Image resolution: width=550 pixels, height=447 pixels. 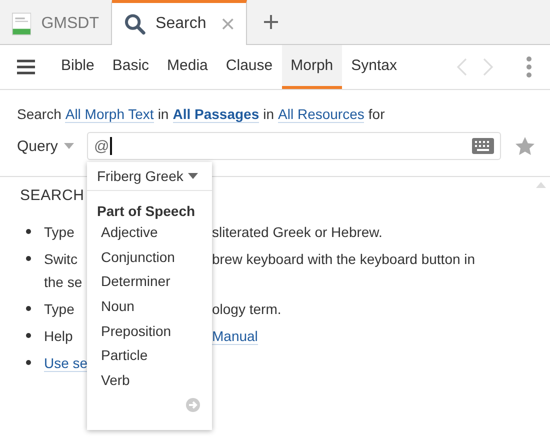 What do you see at coordinates (146, 211) in the screenshot?
I see `suggestion-heading: Part of Speech` at bounding box center [146, 211].